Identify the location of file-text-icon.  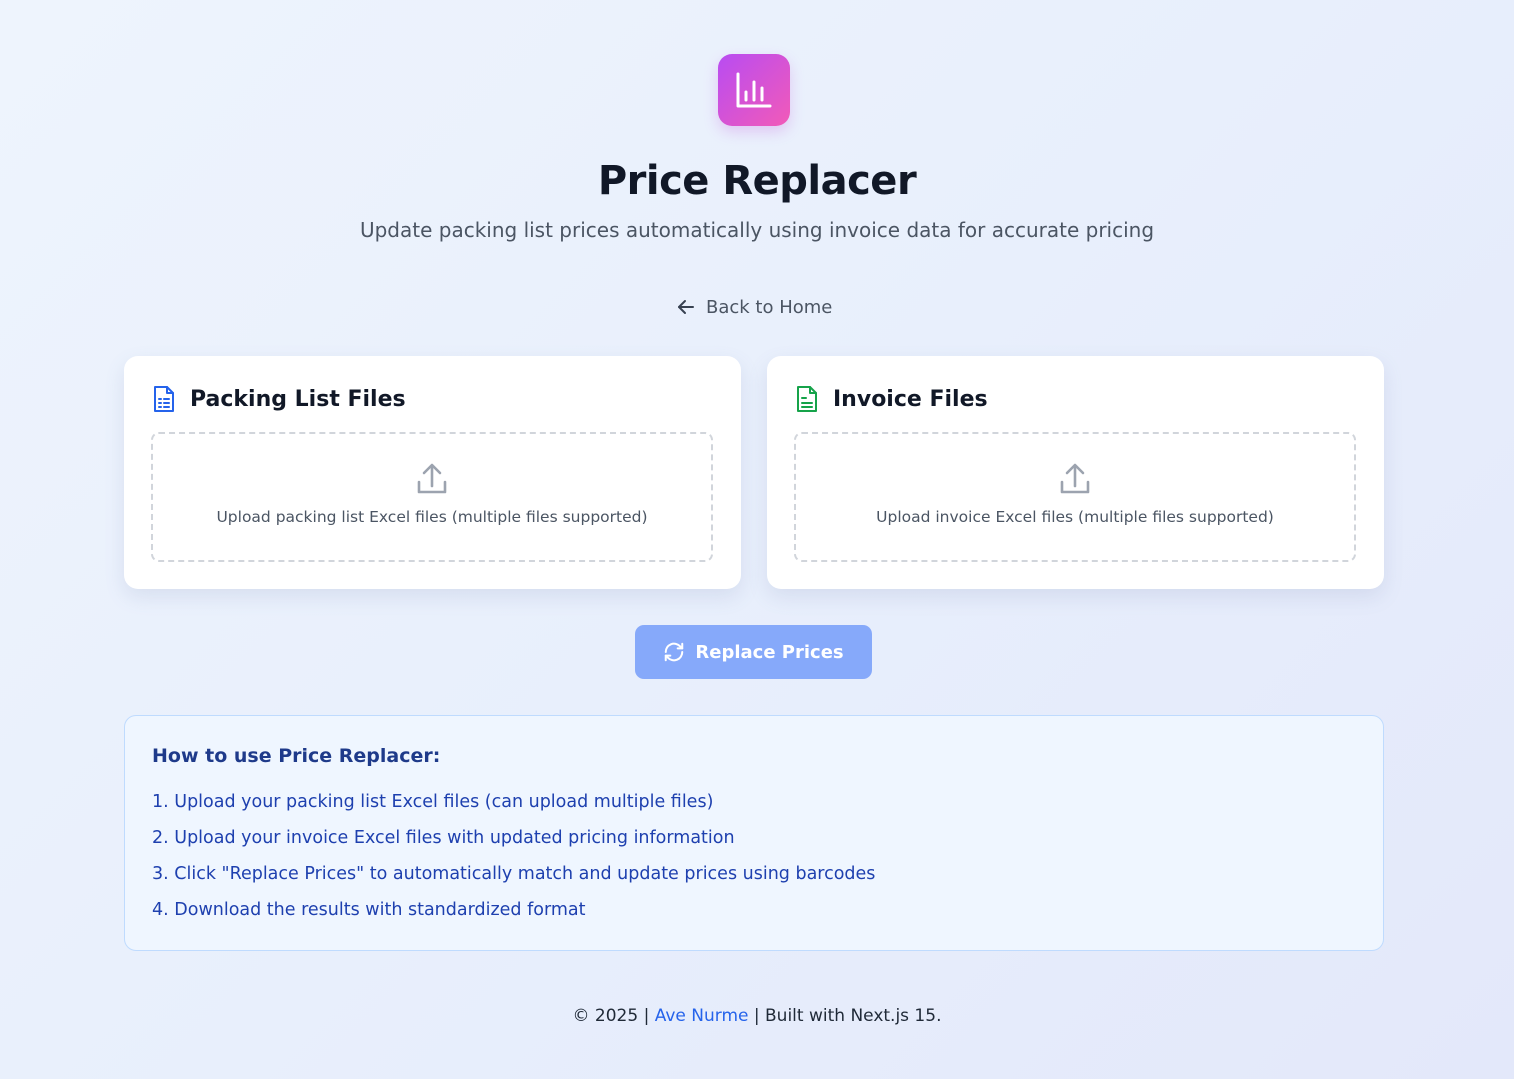
(807, 399).